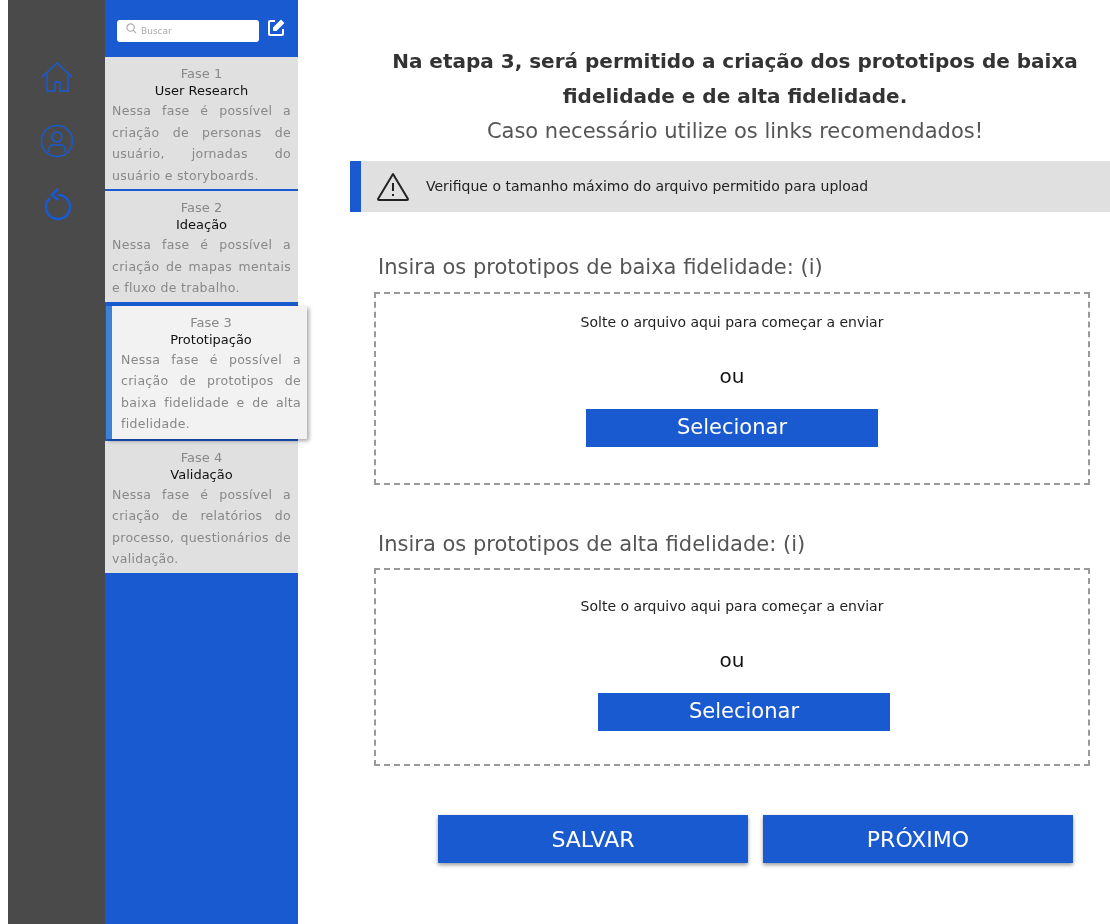  What do you see at coordinates (201, 266) in the screenshot?
I see `phase-description: Nessa fase é possível a criação de mapas mentais e fluxo de trabalho.` at bounding box center [201, 266].